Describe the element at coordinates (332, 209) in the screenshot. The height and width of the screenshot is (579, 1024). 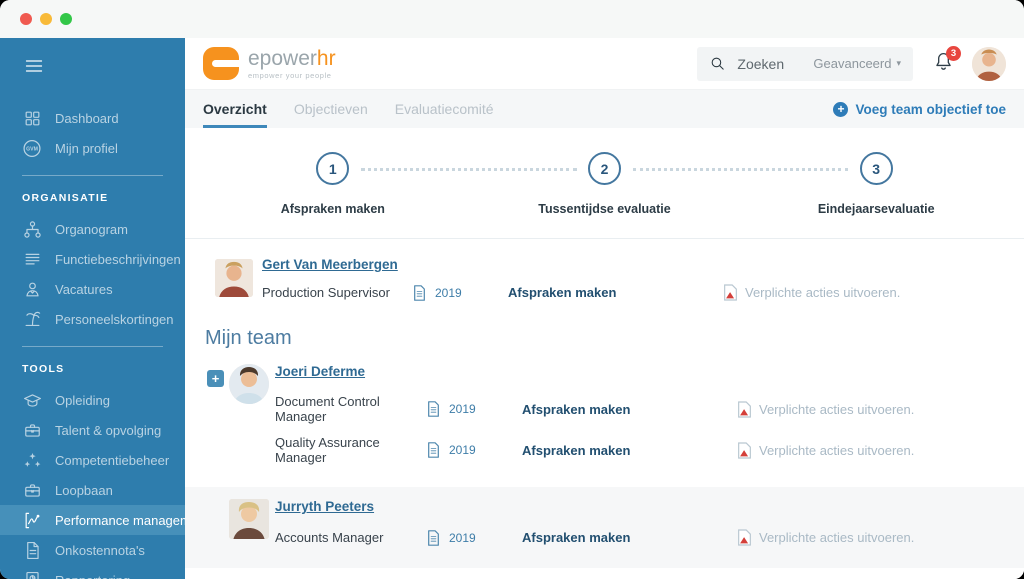
I see `step-1-label: Afspraken maken` at that location.